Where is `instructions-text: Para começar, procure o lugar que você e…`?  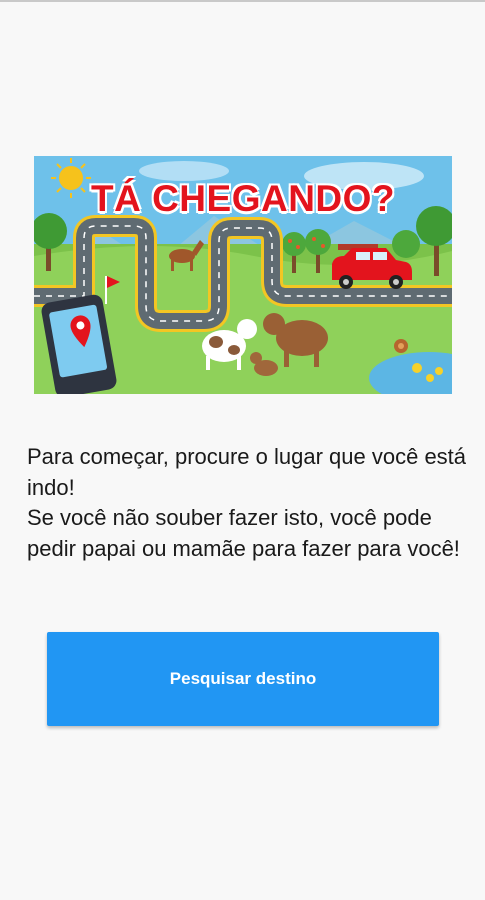 instructions-text: Para começar, procure o lugar que você e… is located at coordinates (247, 502).